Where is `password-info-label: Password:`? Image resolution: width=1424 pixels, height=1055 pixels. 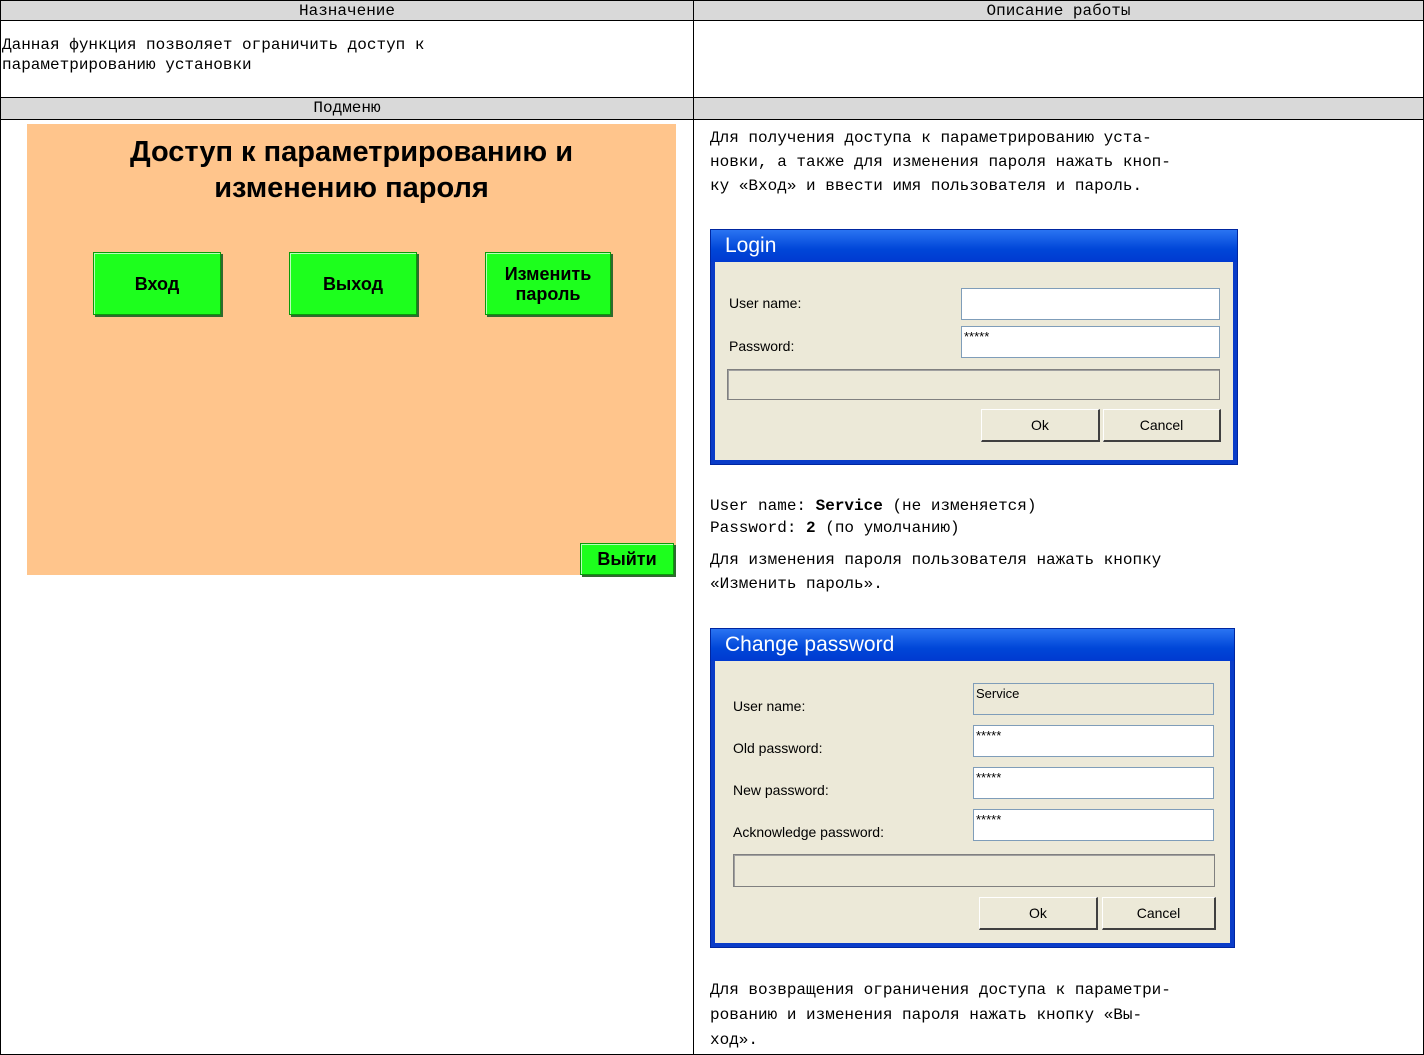 password-info-label: Password: is located at coordinates (758, 528).